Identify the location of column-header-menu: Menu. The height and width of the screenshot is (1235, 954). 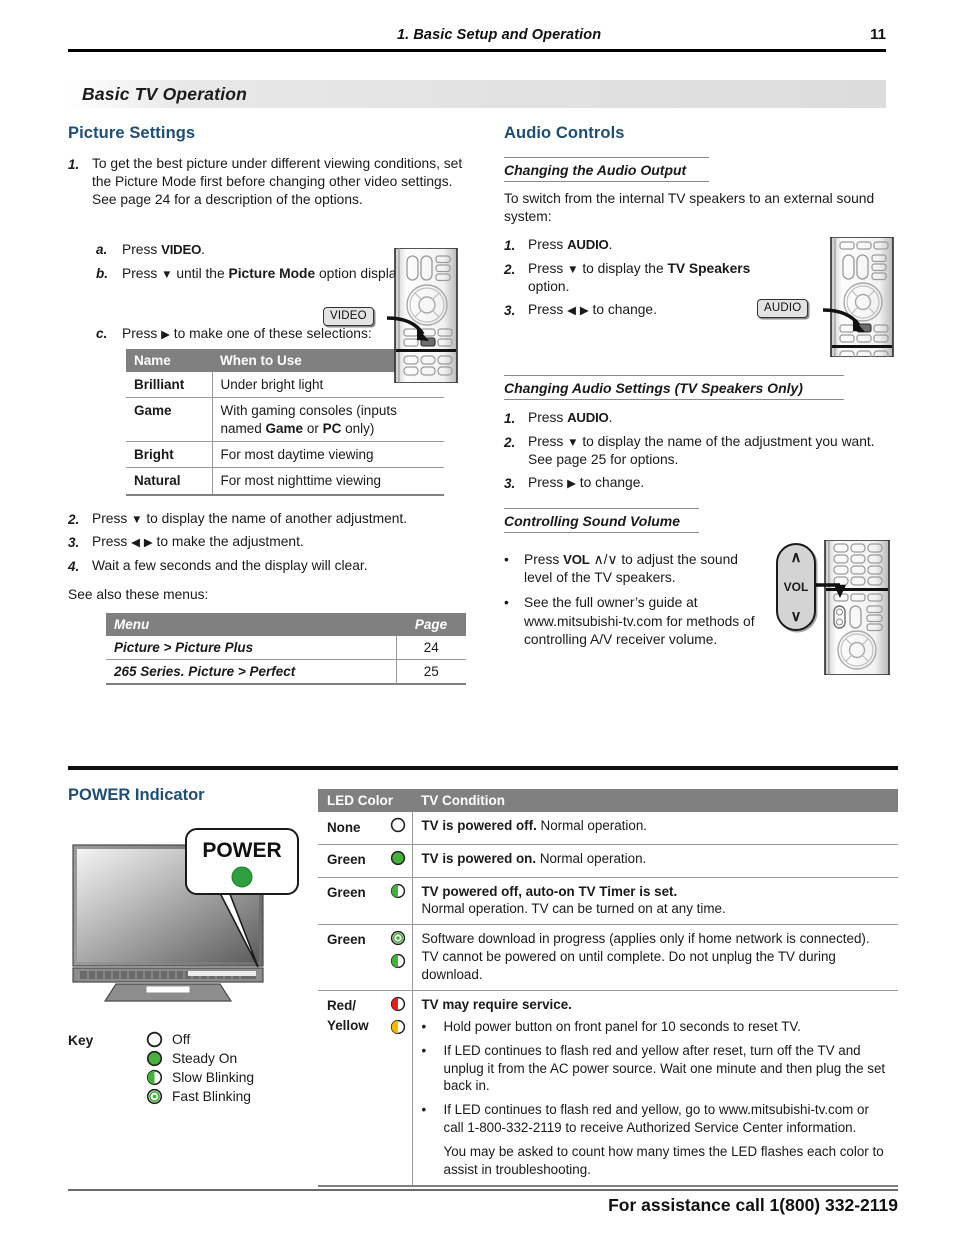
(251, 625).